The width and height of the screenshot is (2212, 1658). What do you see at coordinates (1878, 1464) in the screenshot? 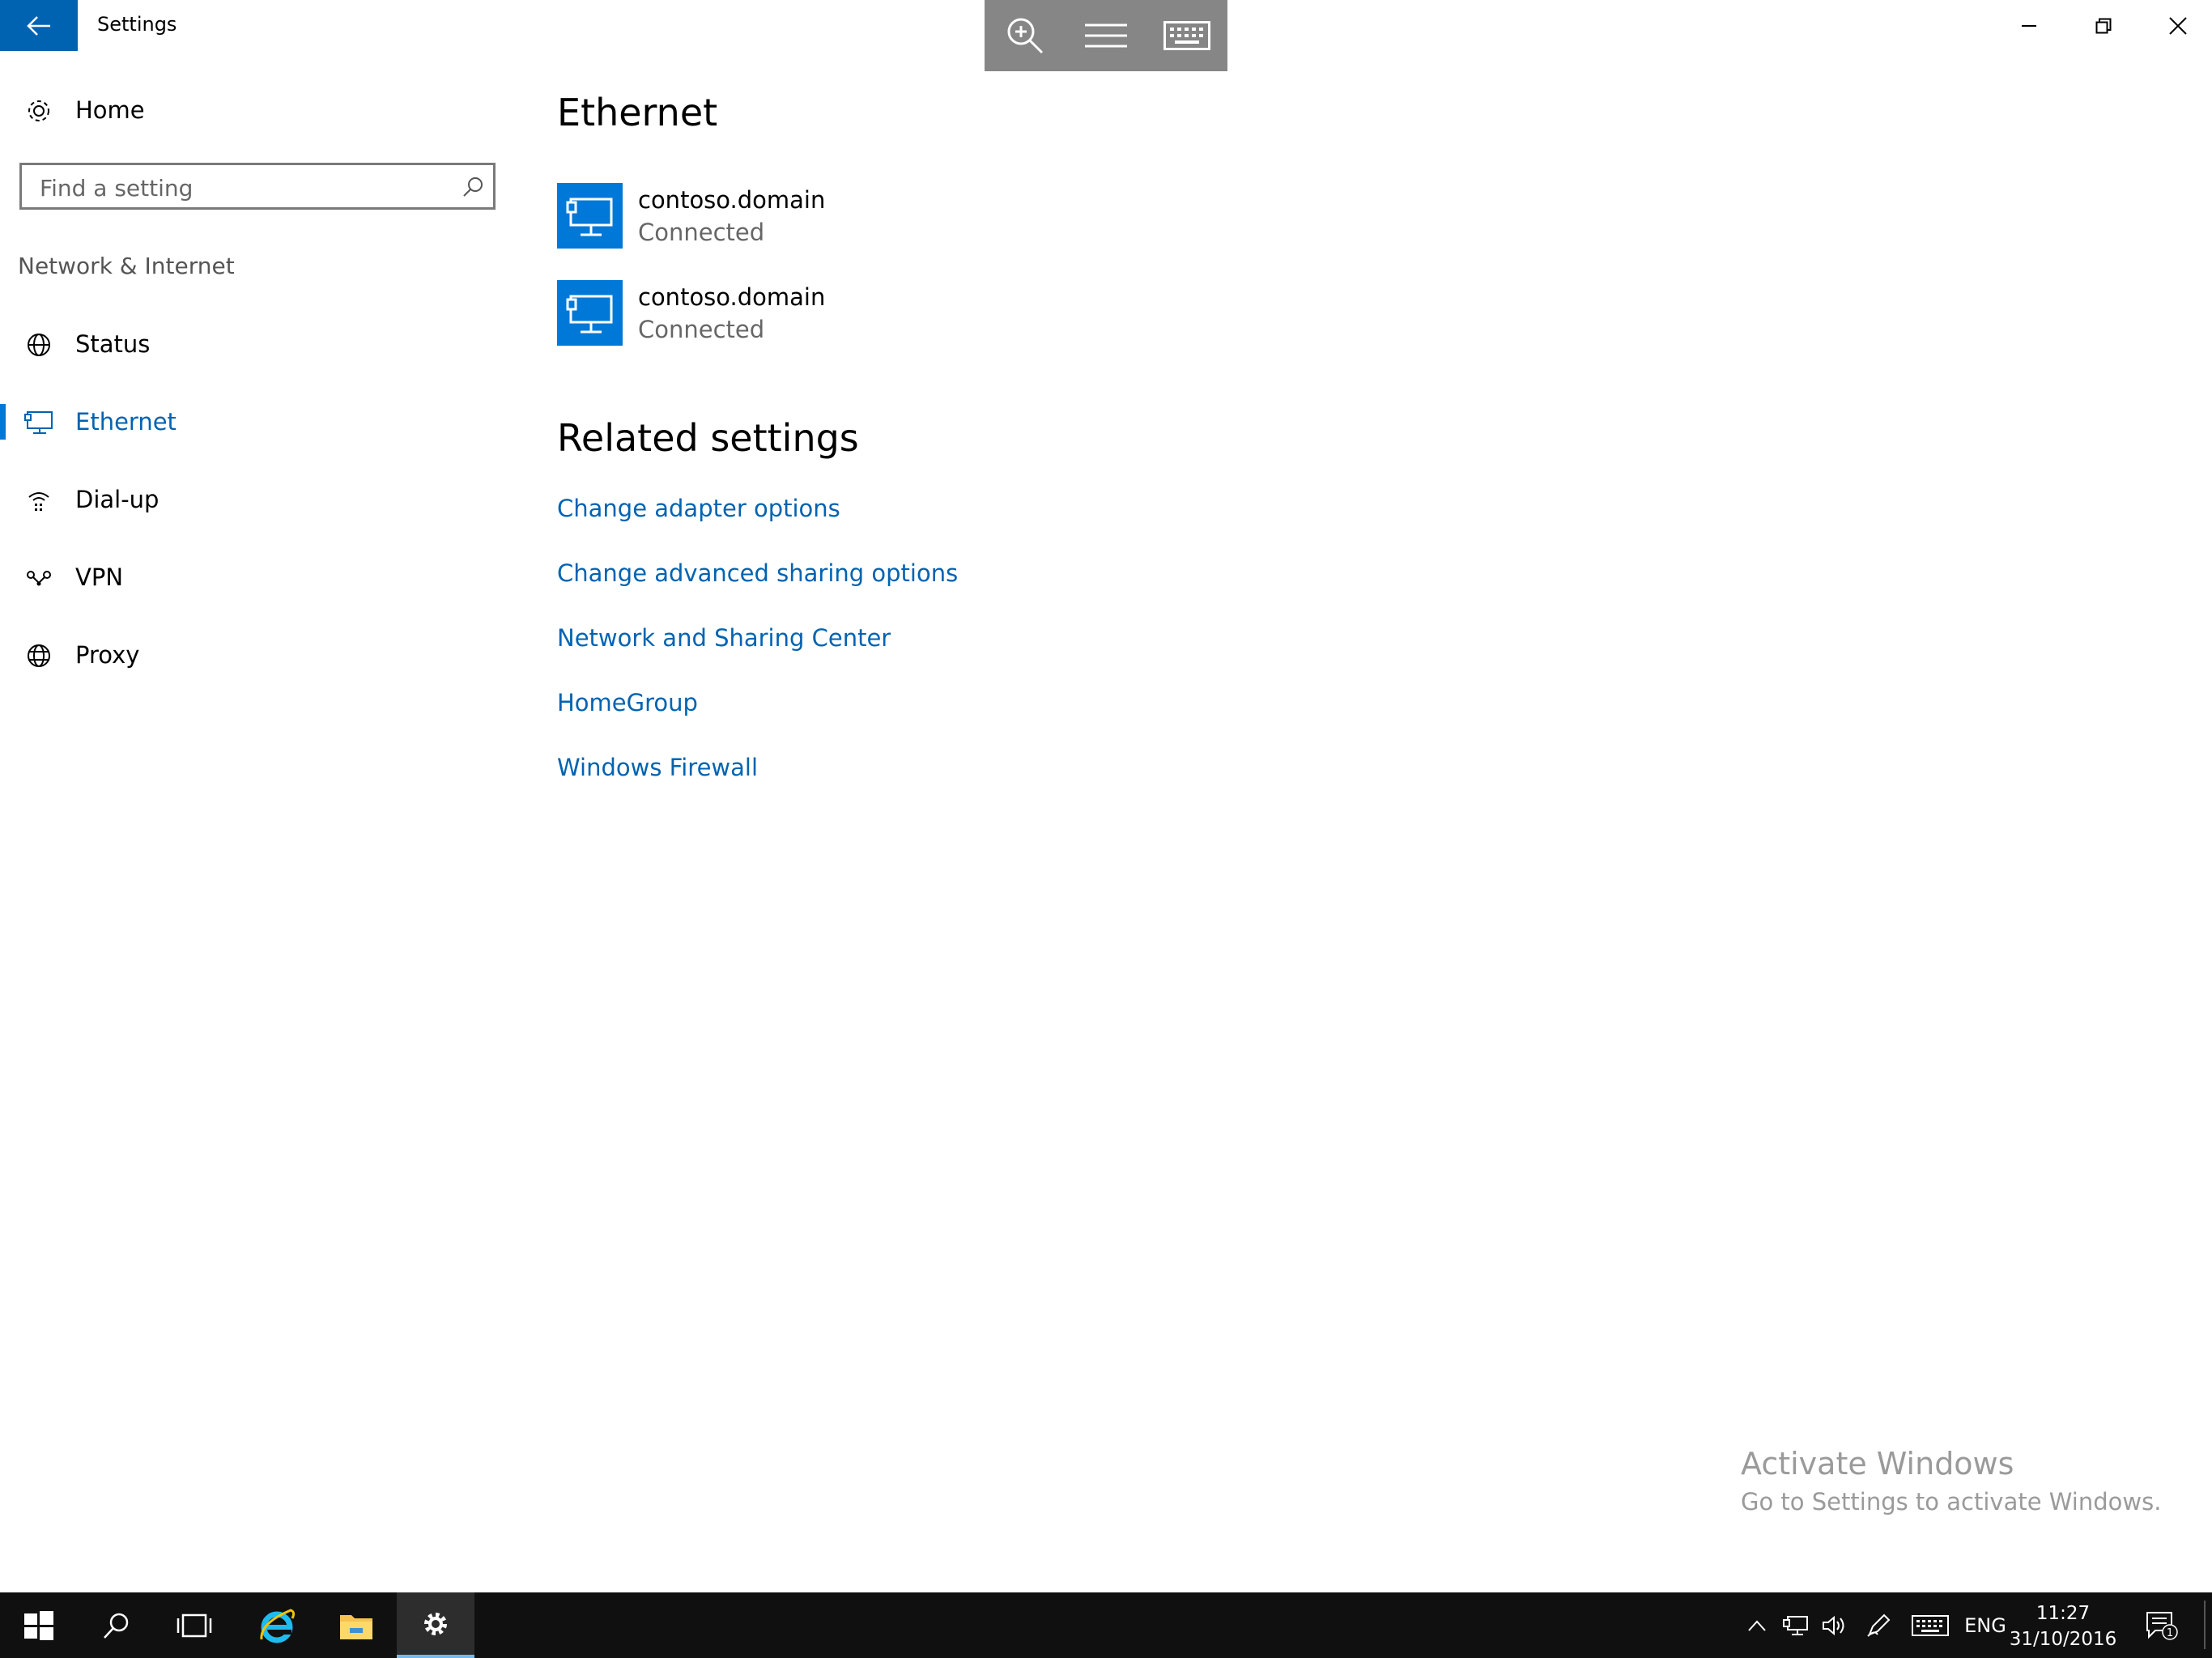
I see `activate-watermark-title: Activate Windows` at bounding box center [1878, 1464].